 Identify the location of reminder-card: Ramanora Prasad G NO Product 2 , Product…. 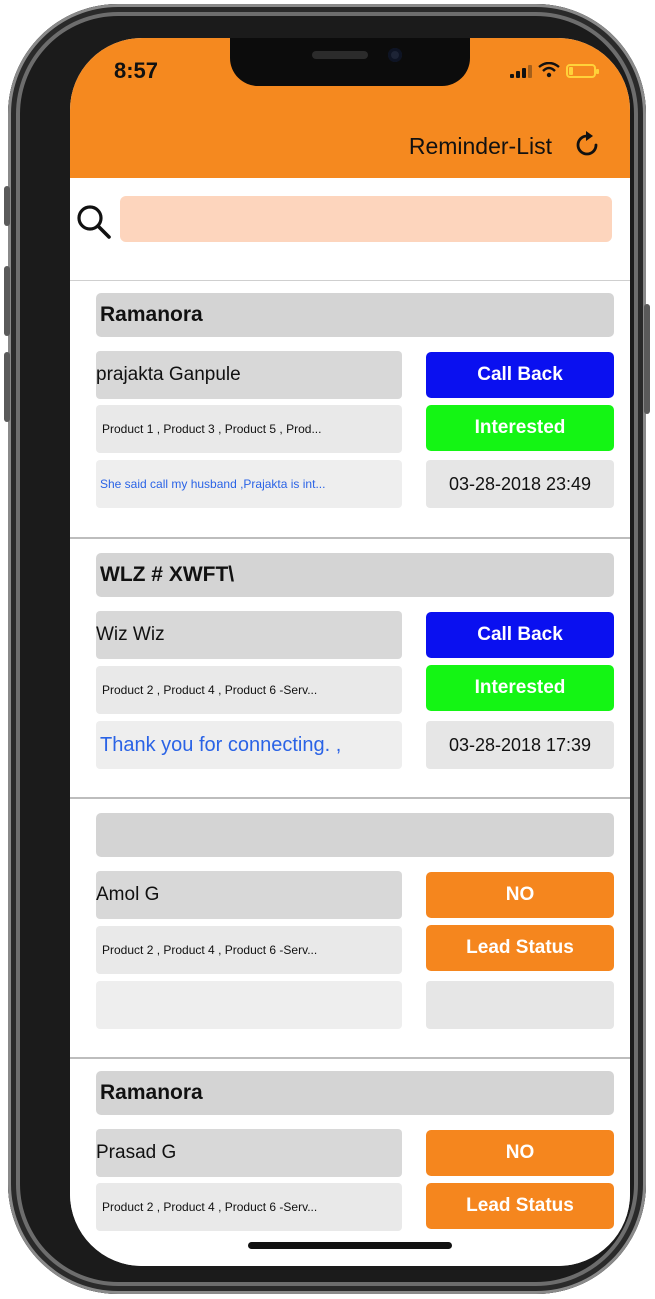
(350, 1162).